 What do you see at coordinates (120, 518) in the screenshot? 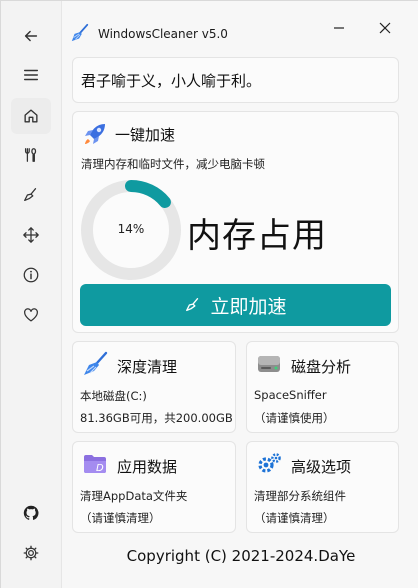
I see `app-data-warning: （请谨慎清理）` at bounding box center [120, 518].